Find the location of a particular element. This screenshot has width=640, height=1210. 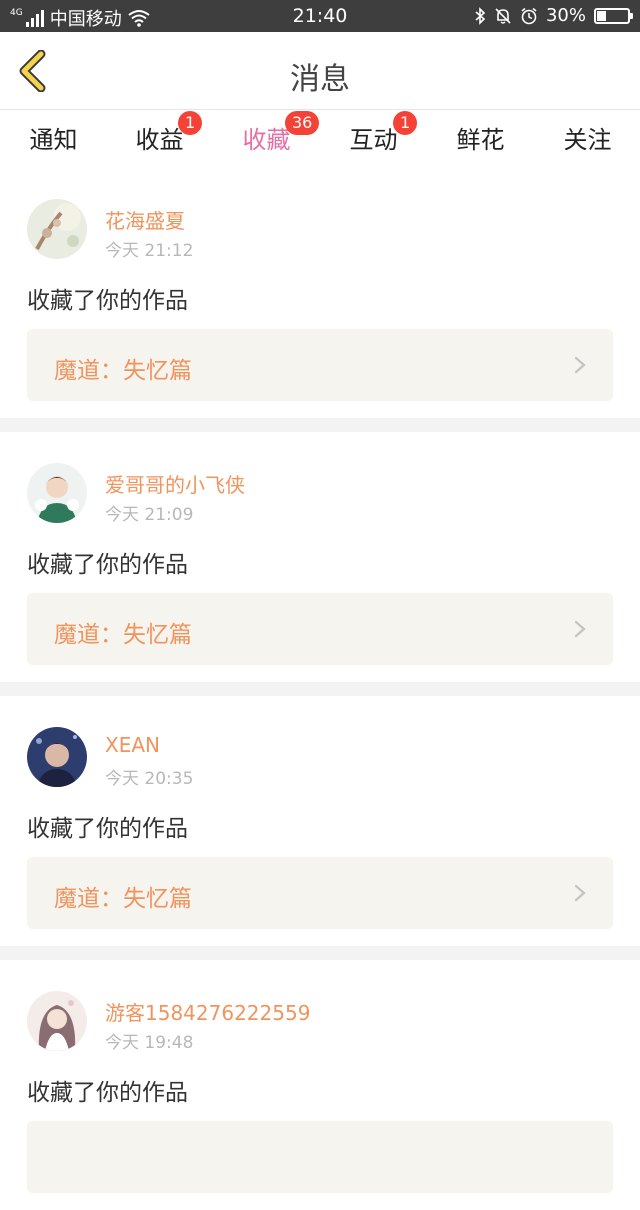

tab-earnings: 收益 1 is located at coordinates (159, 139).